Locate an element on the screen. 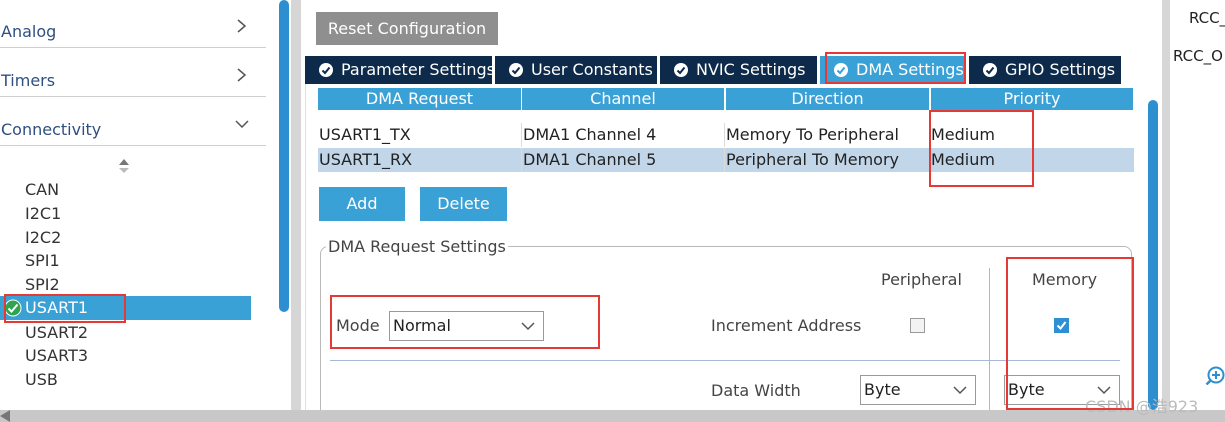 This screenshot has width=1225, height=422. dma-request-settings-title: DMA Request Settings is located at coordinates (417, 246).